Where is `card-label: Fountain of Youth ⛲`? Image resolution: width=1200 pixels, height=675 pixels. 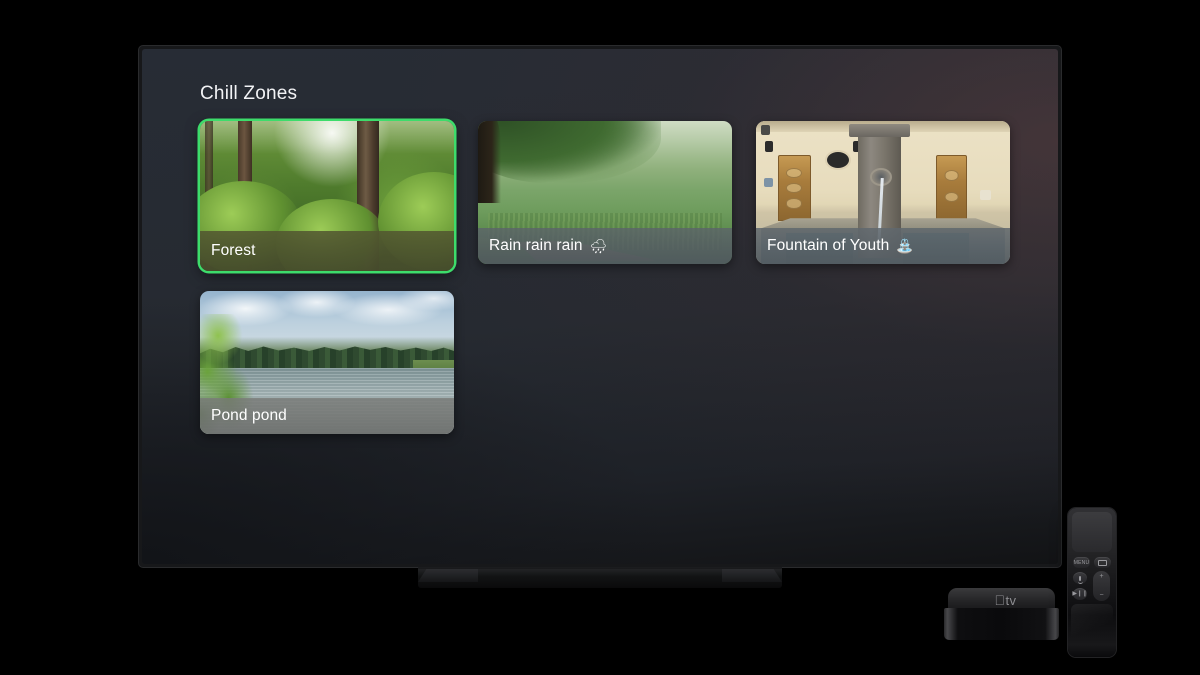 card-label: Fountain of Youth ⛲ is located at coordinates (883, 246).